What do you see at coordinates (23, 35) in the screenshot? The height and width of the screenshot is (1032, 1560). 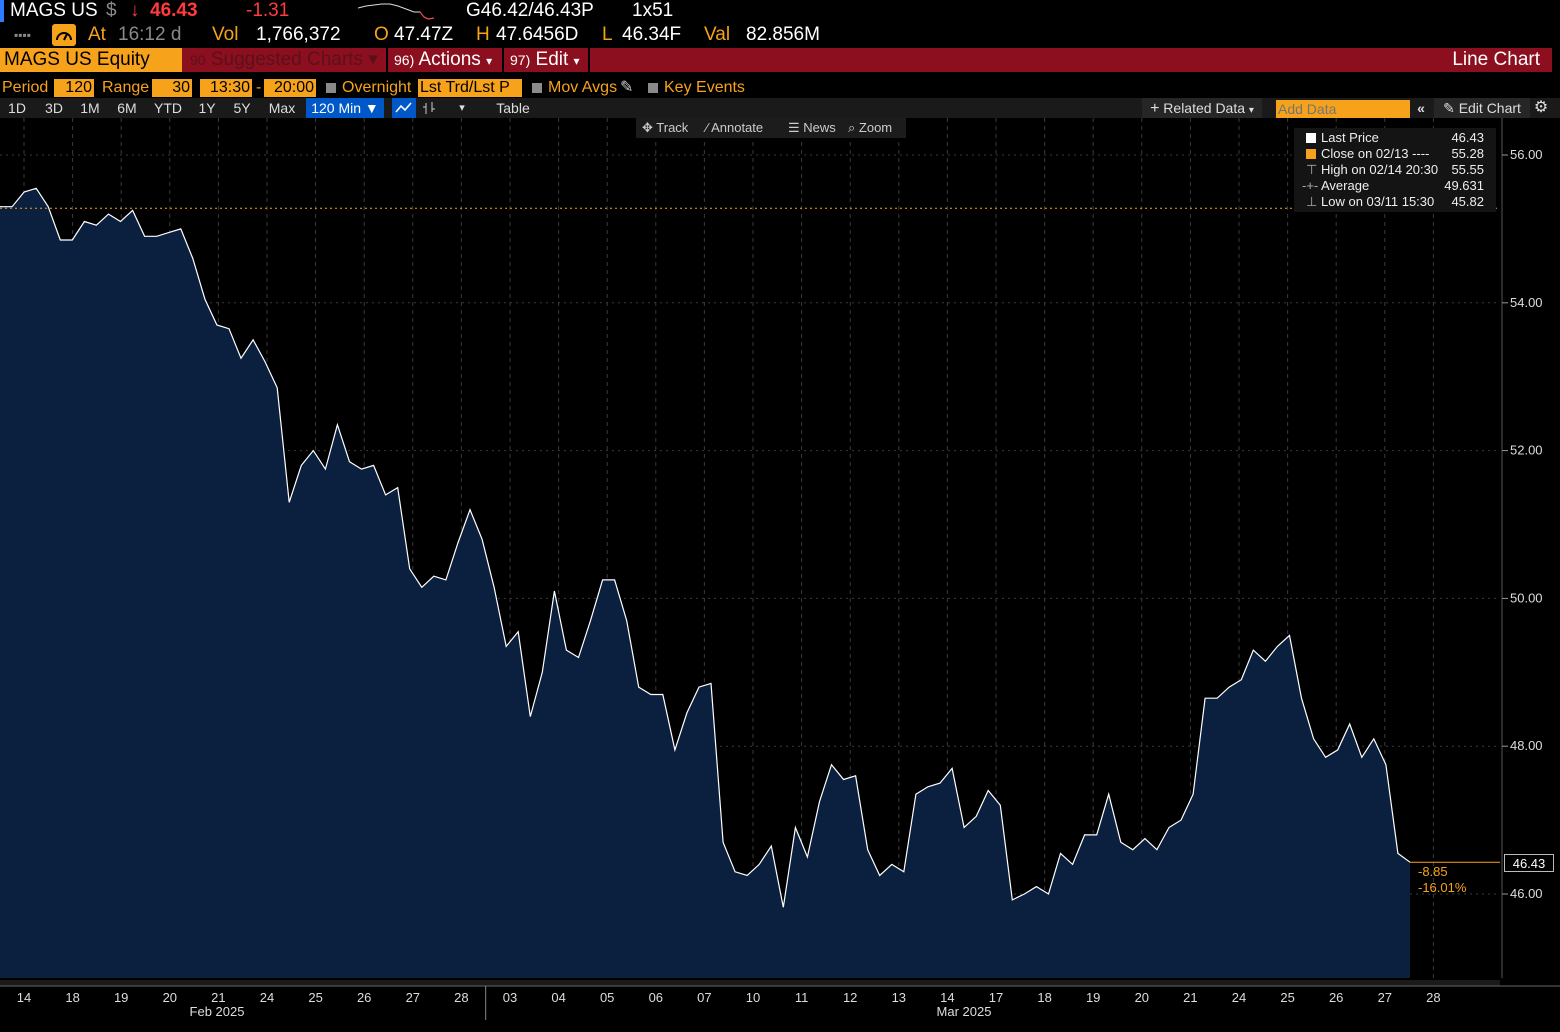 I see `dots-icon: ▪▪▪▪` at bounding box center [23, 35].